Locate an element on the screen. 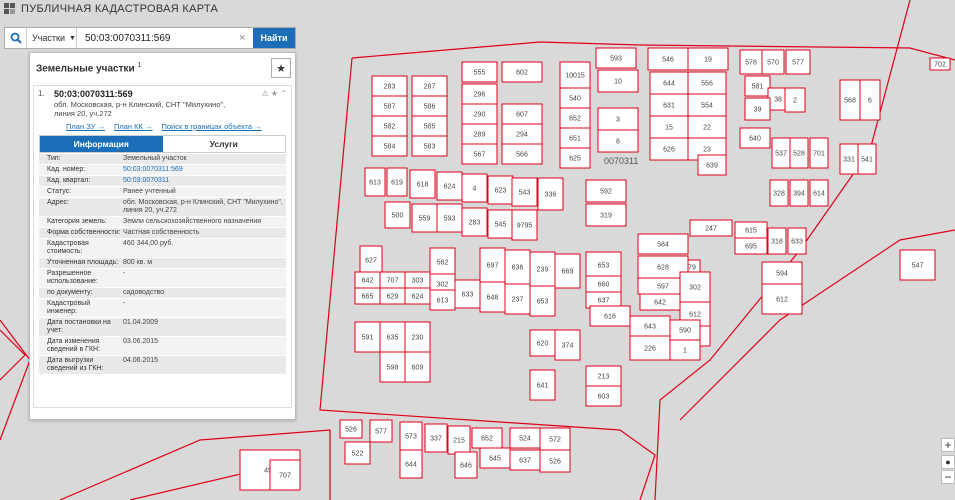 The width and height of the screenshot is (955, 500). clear-icon: × is located at coordinates (246, 38).